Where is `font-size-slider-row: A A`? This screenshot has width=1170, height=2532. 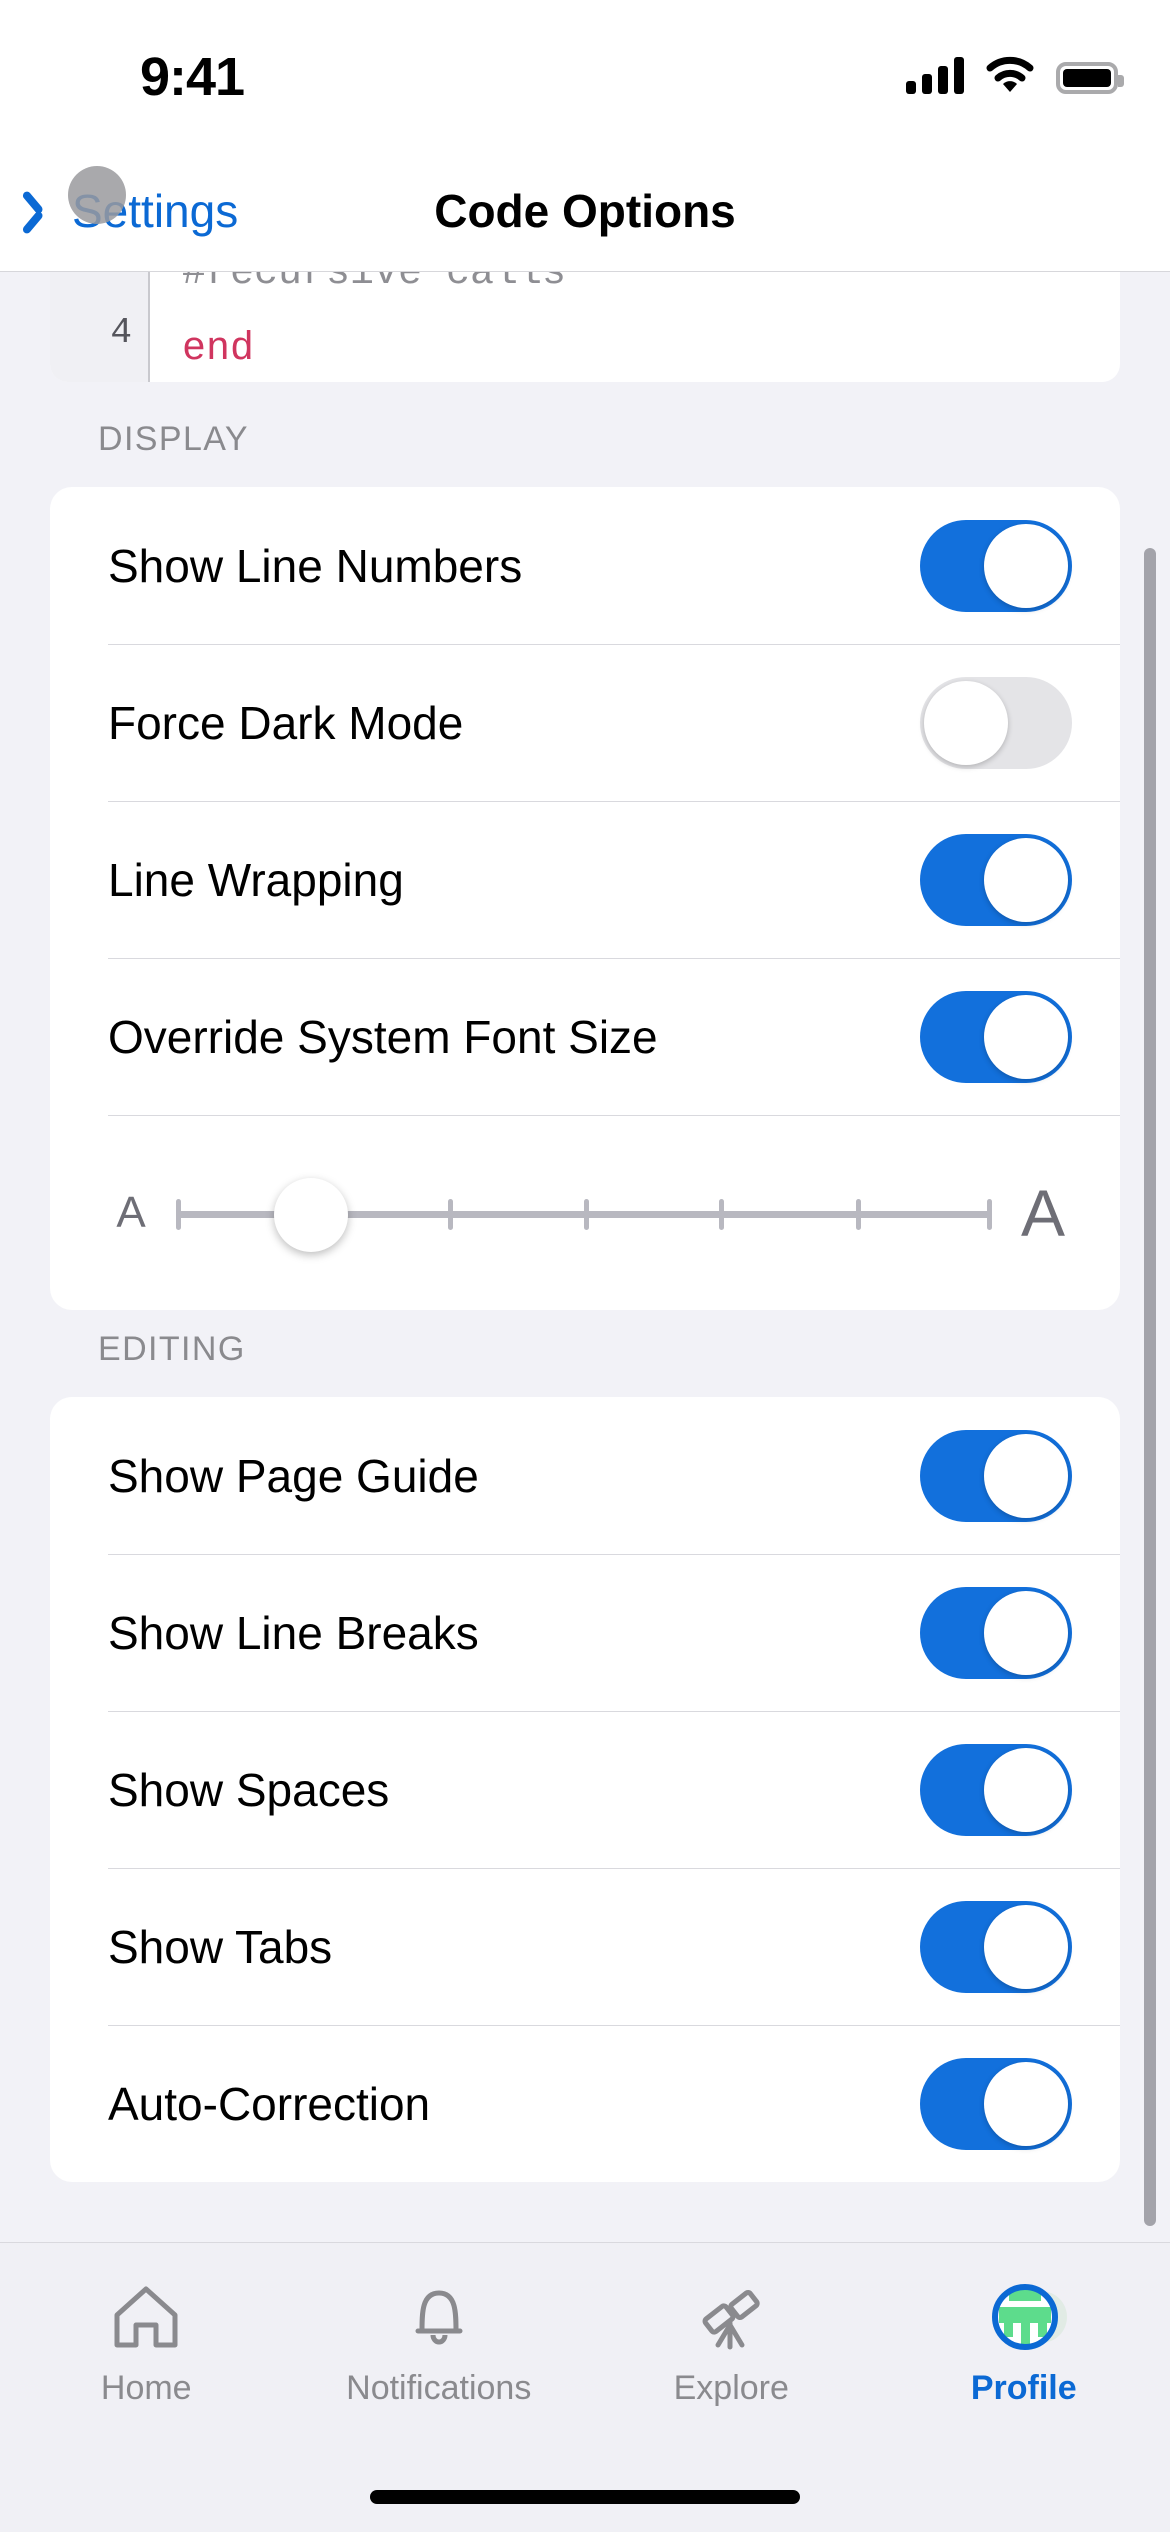 font-size-slider-row: A A is located at coordinates (585, 1212).